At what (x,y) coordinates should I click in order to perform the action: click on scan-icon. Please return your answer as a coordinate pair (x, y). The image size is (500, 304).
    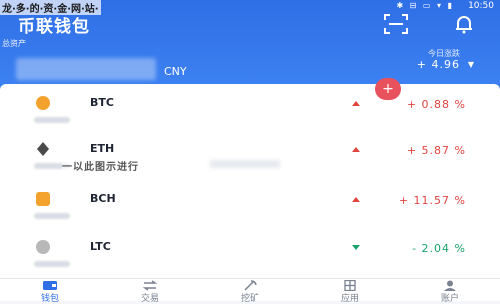
    Looking at the image, I should click on (396, 24).